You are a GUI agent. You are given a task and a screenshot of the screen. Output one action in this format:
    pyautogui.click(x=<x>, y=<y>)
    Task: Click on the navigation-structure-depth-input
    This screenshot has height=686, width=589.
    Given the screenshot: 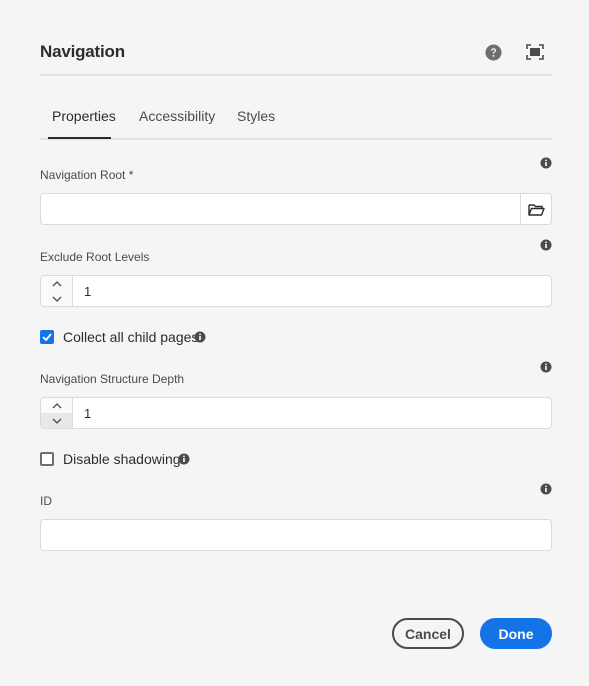 What is the action you would take?
    pyautogui.click(x=309, y=413)
    